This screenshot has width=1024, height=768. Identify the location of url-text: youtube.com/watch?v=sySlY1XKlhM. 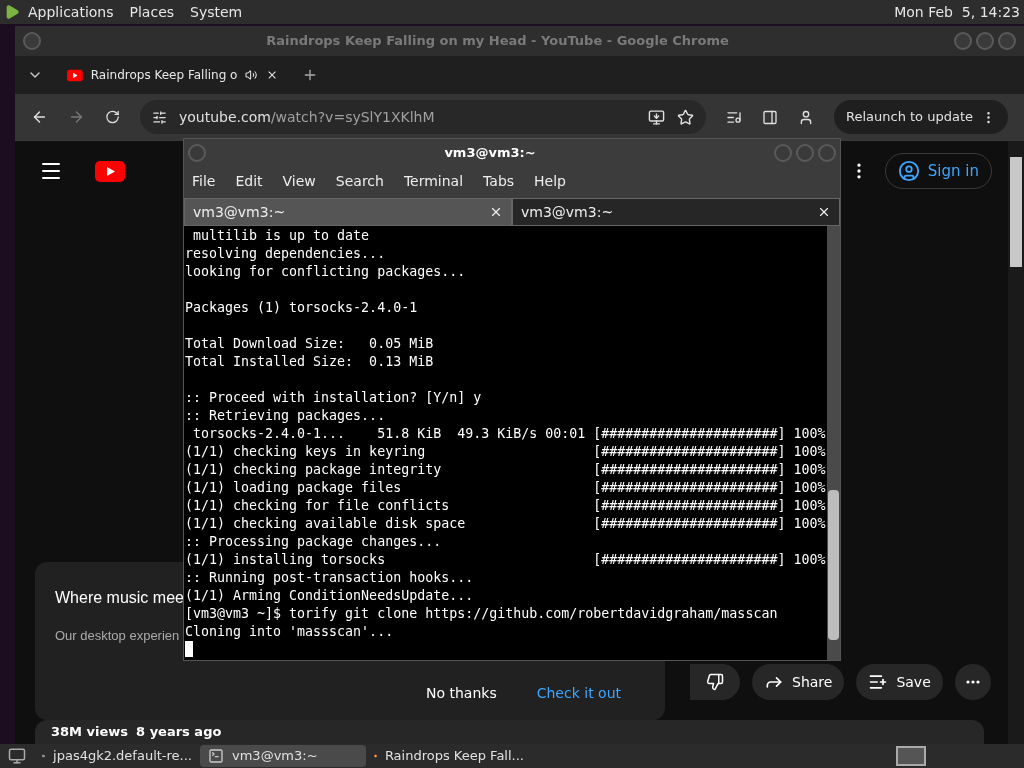
(307, 117).